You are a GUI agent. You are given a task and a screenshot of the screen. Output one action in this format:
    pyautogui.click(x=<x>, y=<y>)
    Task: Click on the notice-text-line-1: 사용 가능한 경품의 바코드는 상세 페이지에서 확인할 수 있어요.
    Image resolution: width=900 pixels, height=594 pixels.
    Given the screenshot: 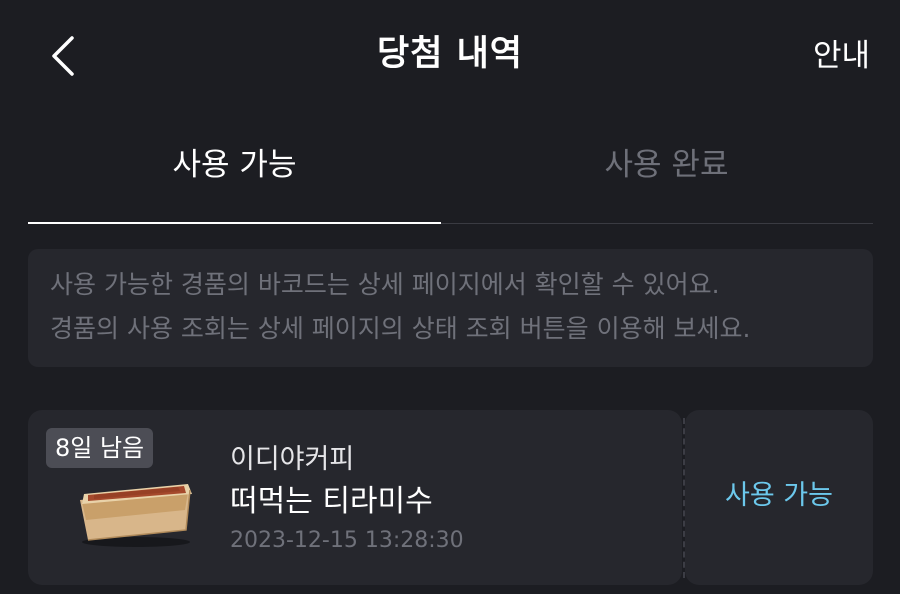 What is the action you would take?
    pyautogui.click(x=385, y=284)
    